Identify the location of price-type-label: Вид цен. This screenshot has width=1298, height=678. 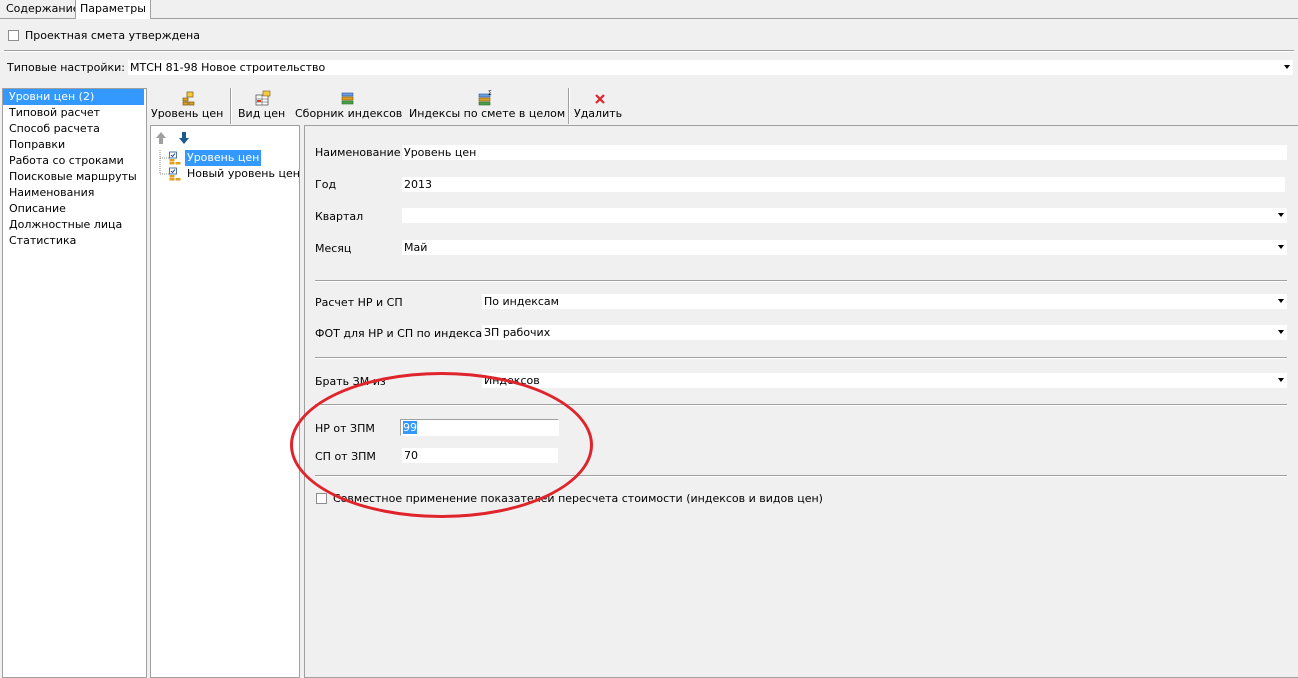
(262, 113).